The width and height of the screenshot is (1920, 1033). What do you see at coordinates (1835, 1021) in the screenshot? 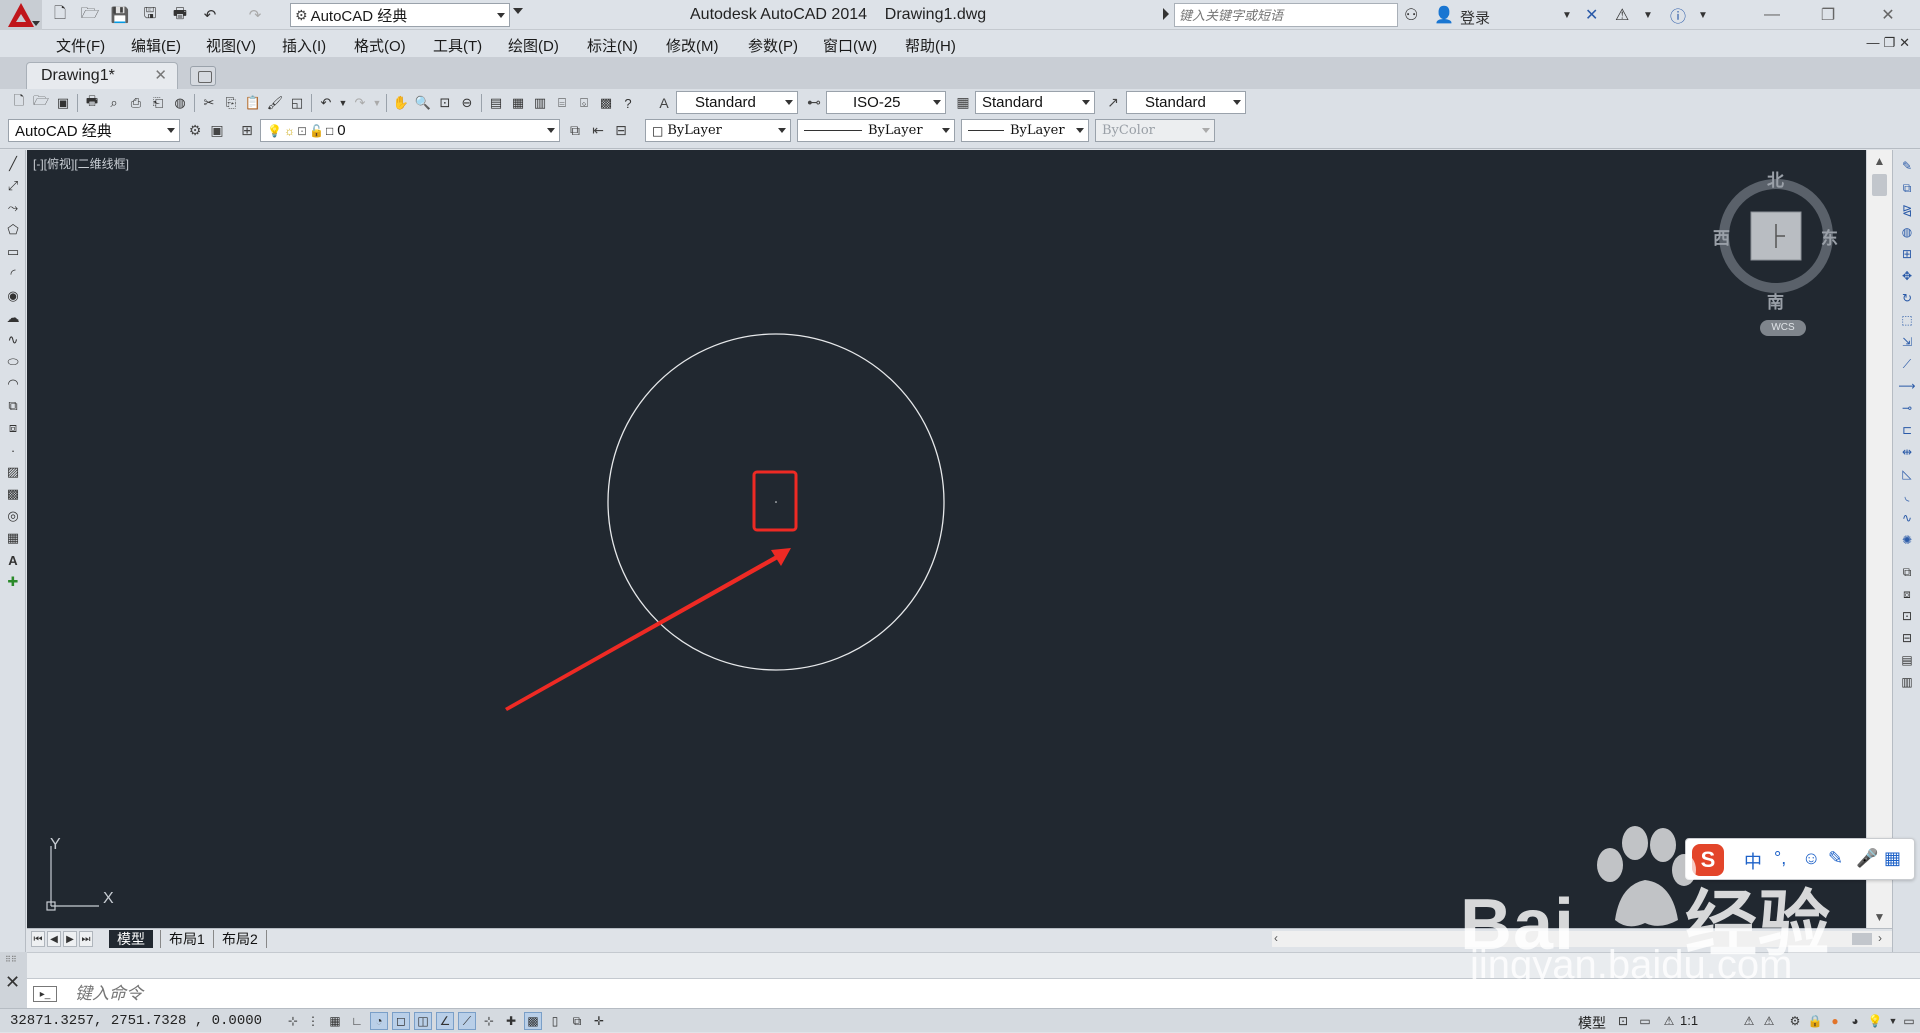
I see `hardware-acceleration-icon: ●` at bounding box center [1835, 1021].